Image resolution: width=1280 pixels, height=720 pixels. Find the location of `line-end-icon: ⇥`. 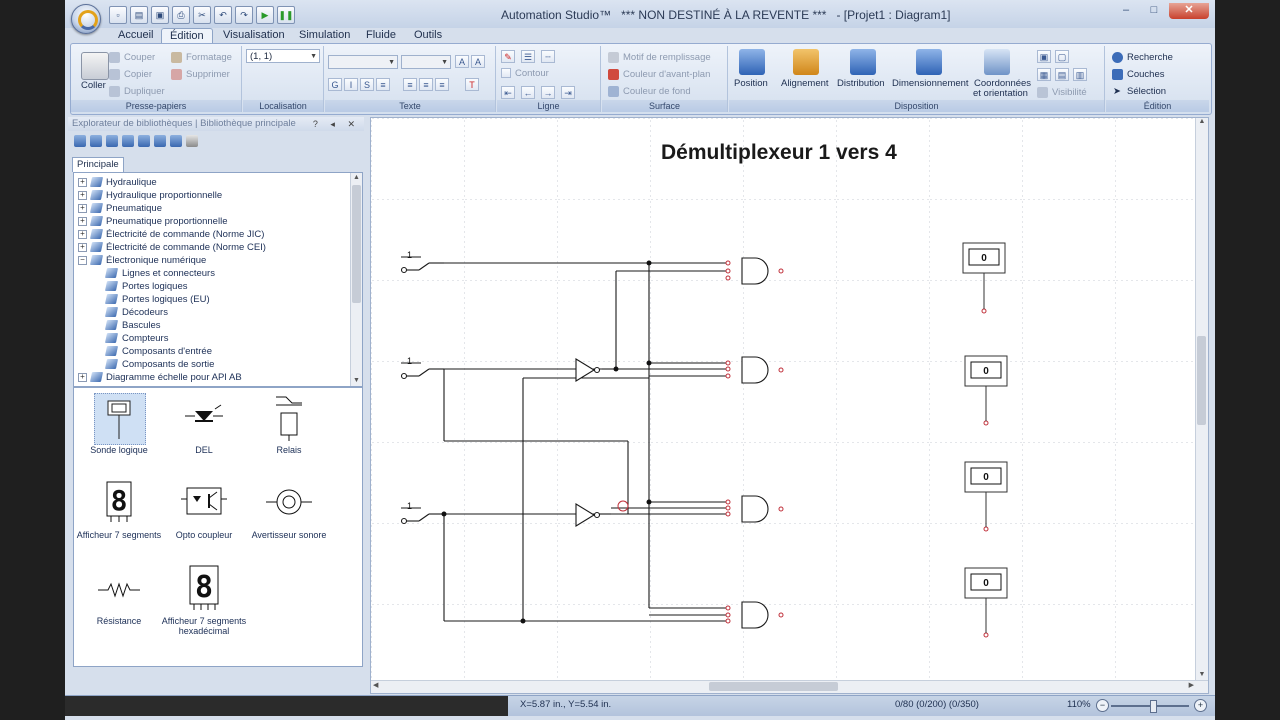

line-end-icon: ⇥ is located at coordinates (568, 92).